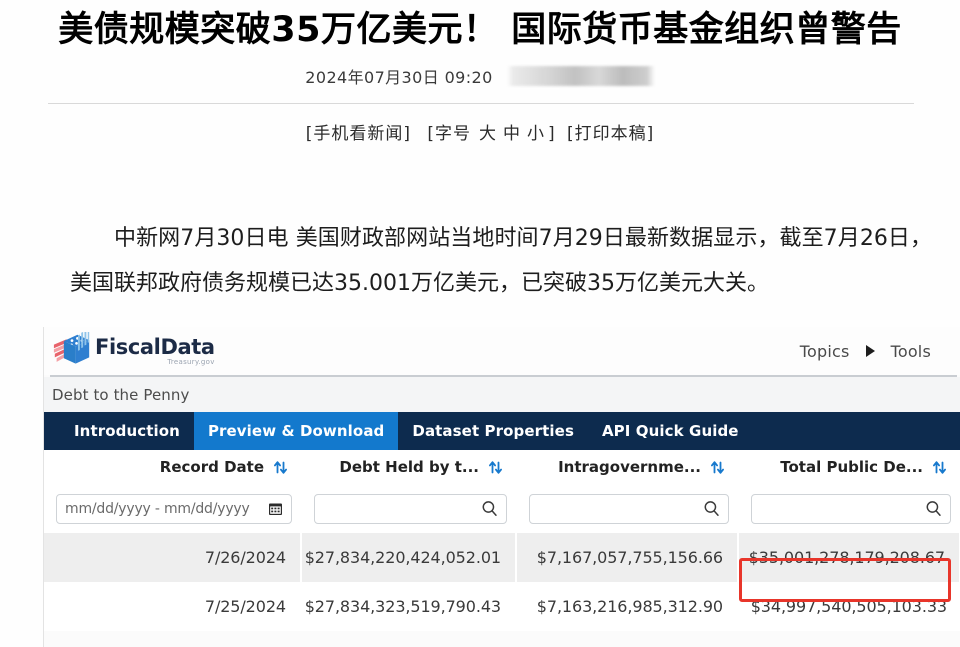 The width and height of the screenshot is (960, 647). Describe the element at coordinates (127, 431) in the screenshot. I see `tab-introduction: Introduction` at that location.